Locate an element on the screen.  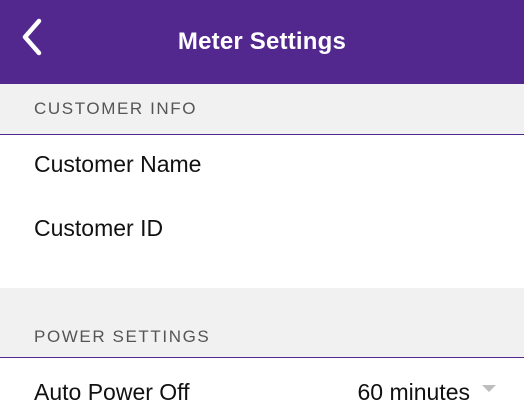
auto-power-off-select: 60 minutes is located at coordinates (426, 392).